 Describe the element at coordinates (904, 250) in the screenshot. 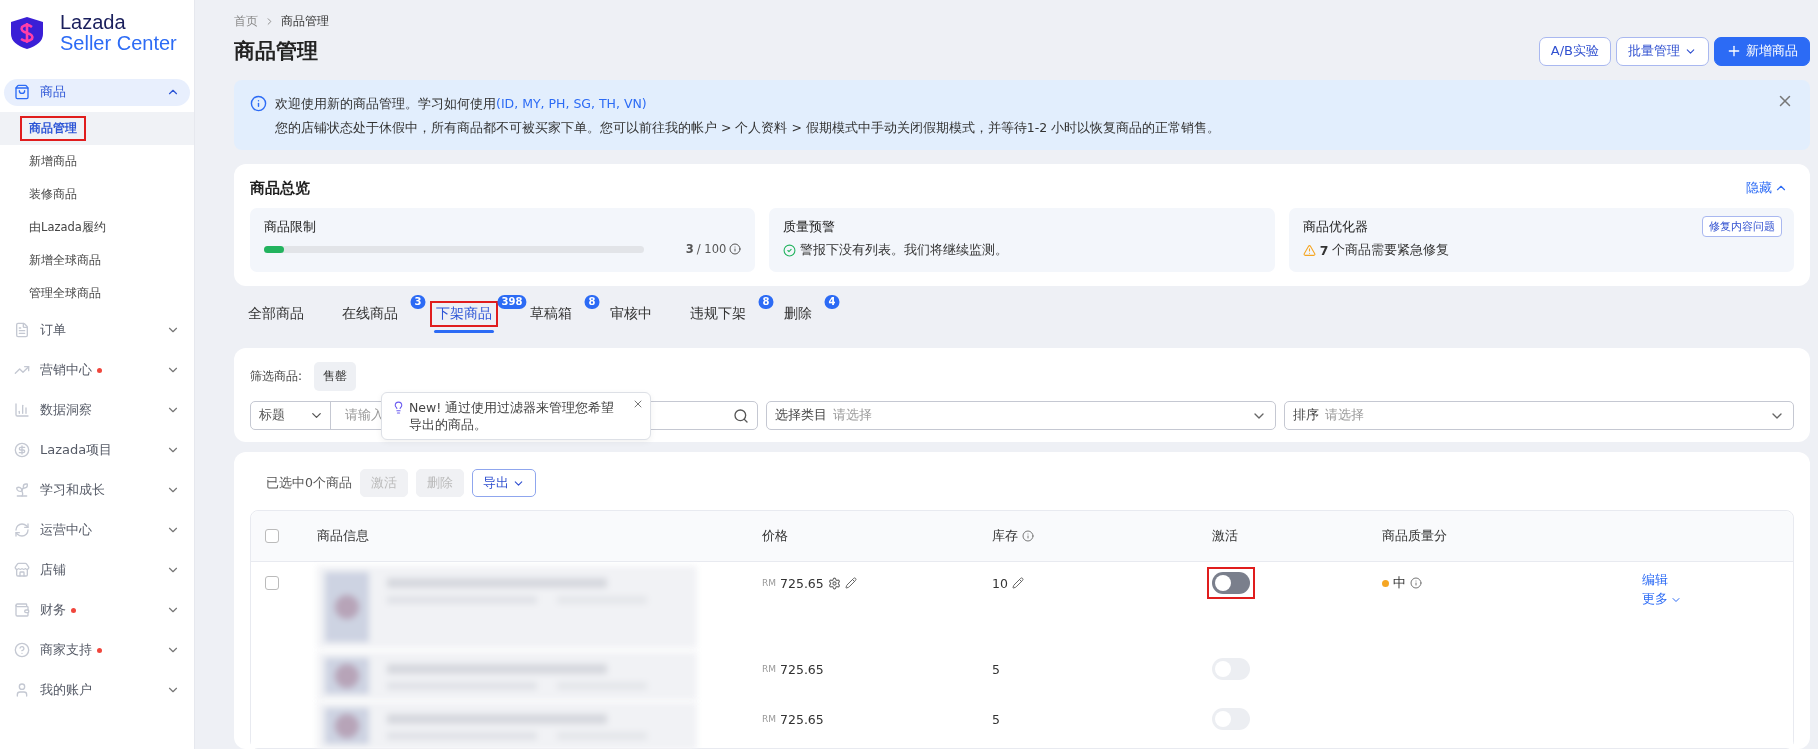

I see `tile-message: 警报下没有列表。我们将继续监测。` at that location.